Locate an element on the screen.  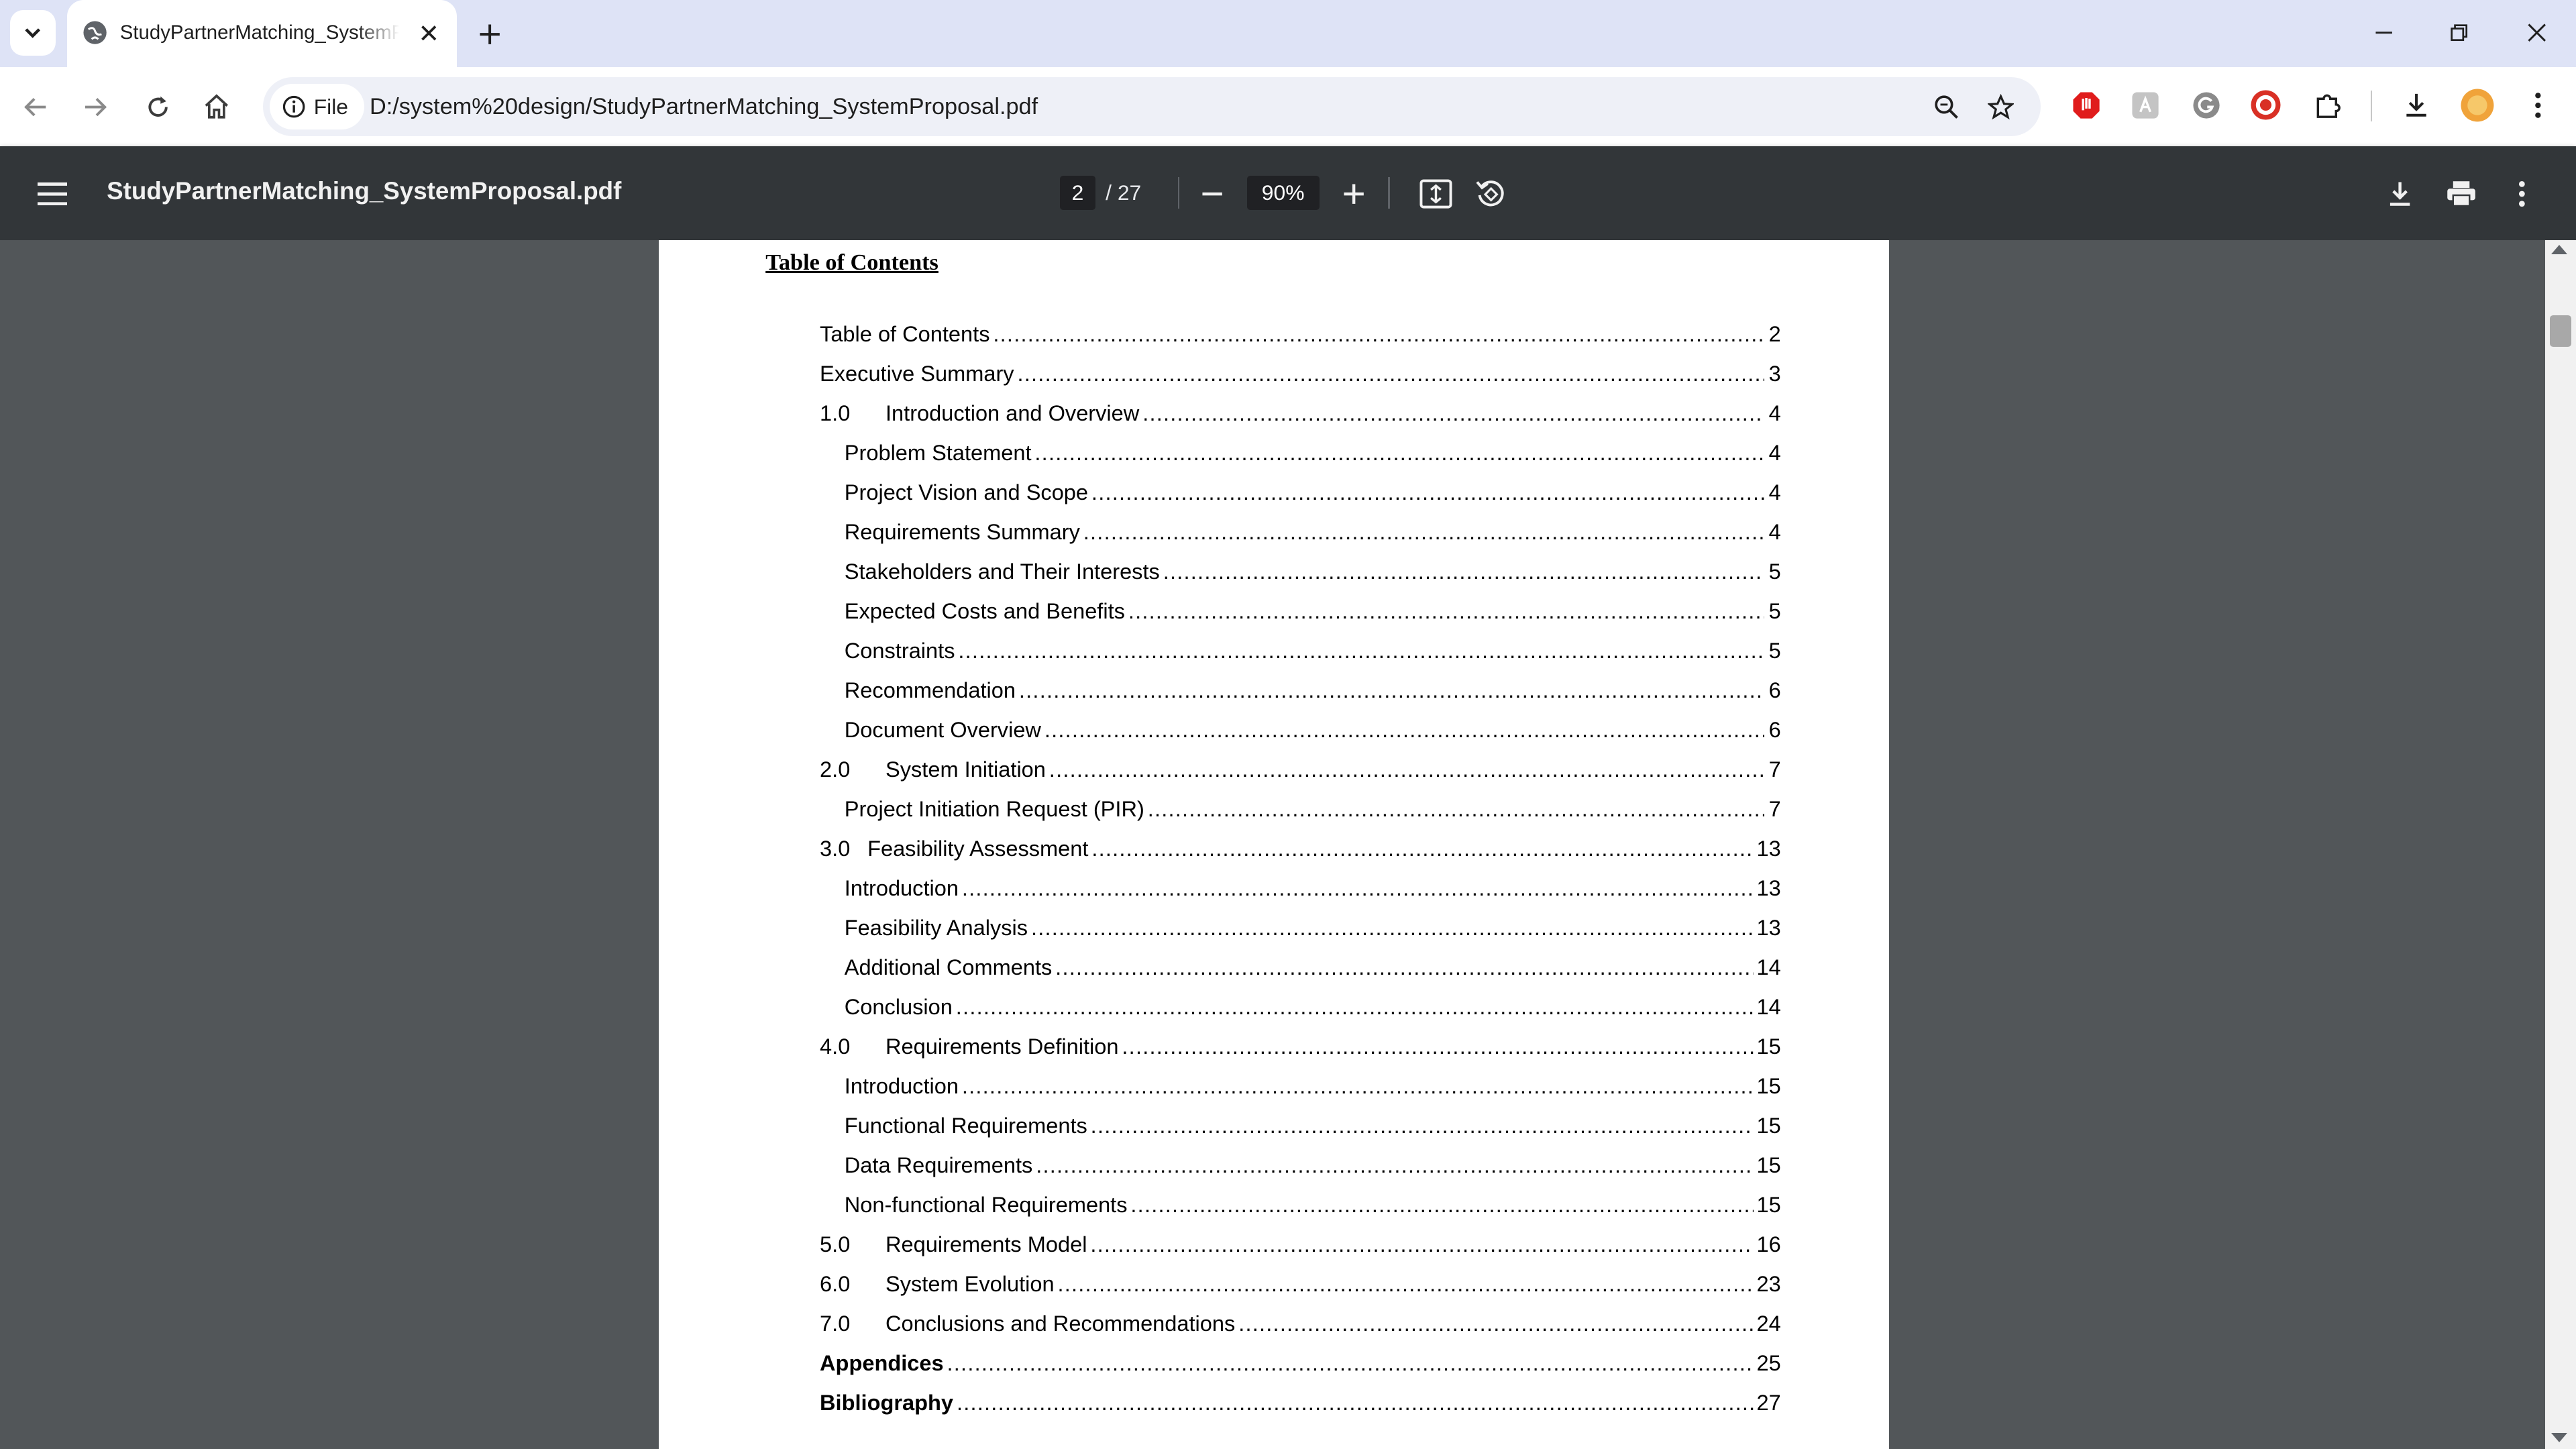
toc-entry: 1.0 Introduction and Overview 4 is located at coordinates (1300, 421).